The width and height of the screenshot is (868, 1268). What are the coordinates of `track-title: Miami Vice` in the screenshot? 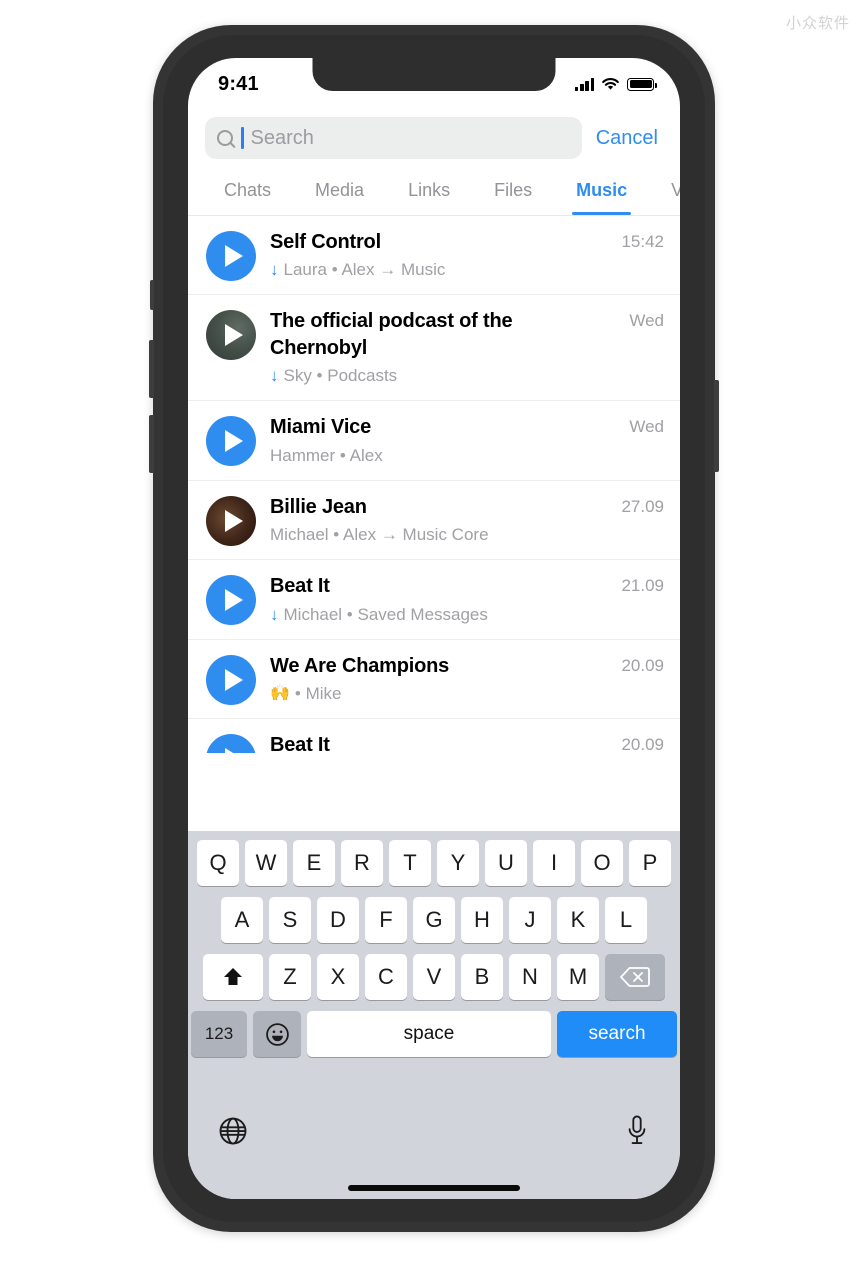 It's located at (321, 427).